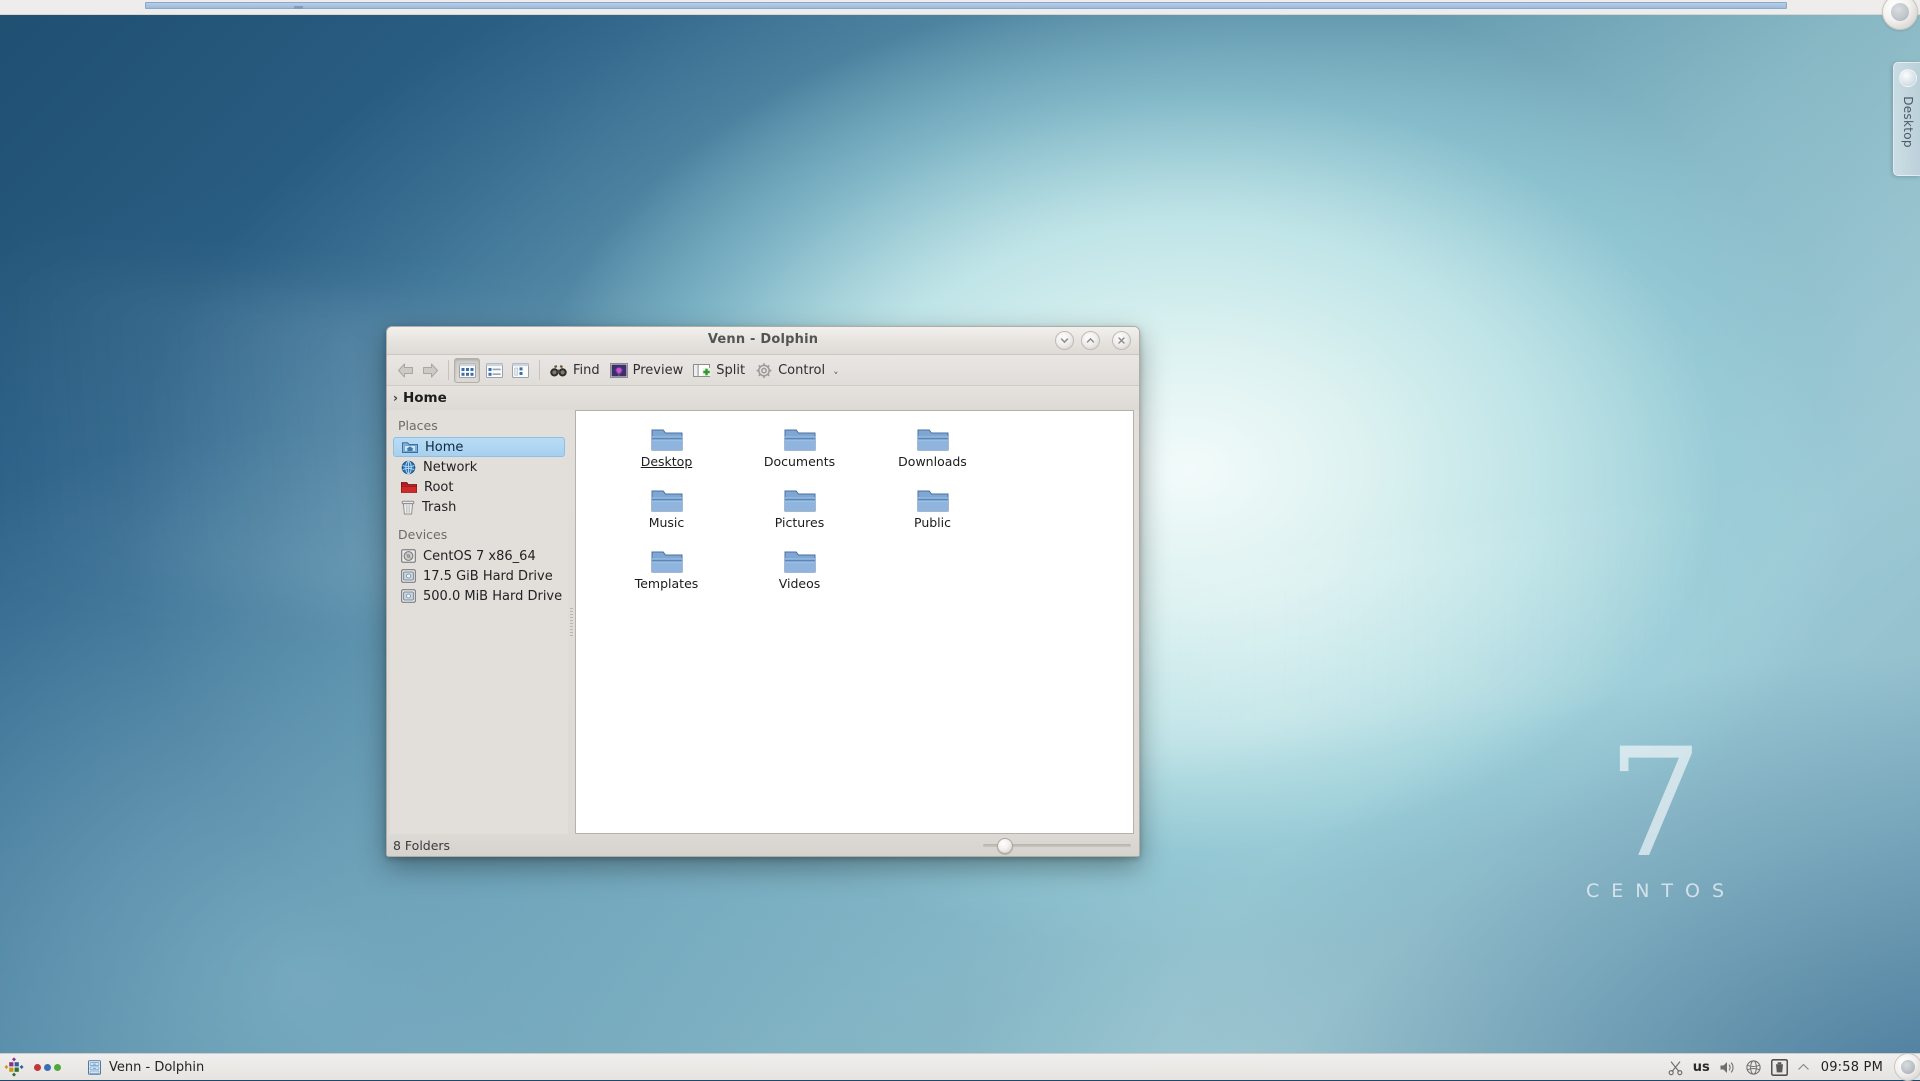 The height and width of the screenshot is (1081, 1920). I want to click on taskbar-toolbox-orb, so click(1907, 1067).